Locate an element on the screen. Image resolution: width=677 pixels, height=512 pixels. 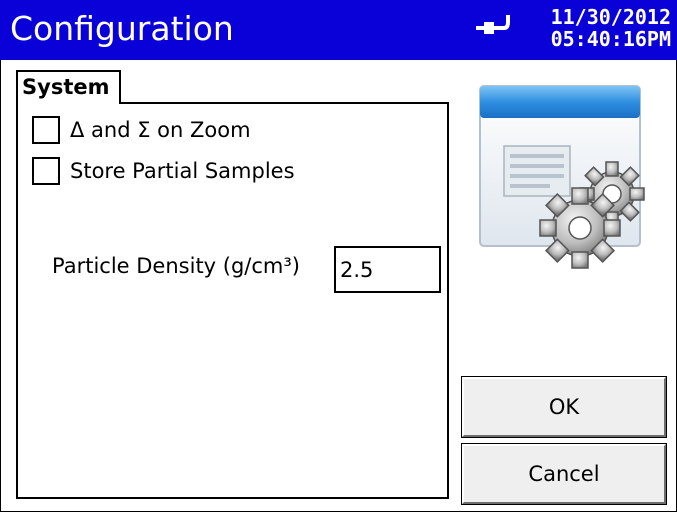
tab-system: System is located at coordinates (68, 87).